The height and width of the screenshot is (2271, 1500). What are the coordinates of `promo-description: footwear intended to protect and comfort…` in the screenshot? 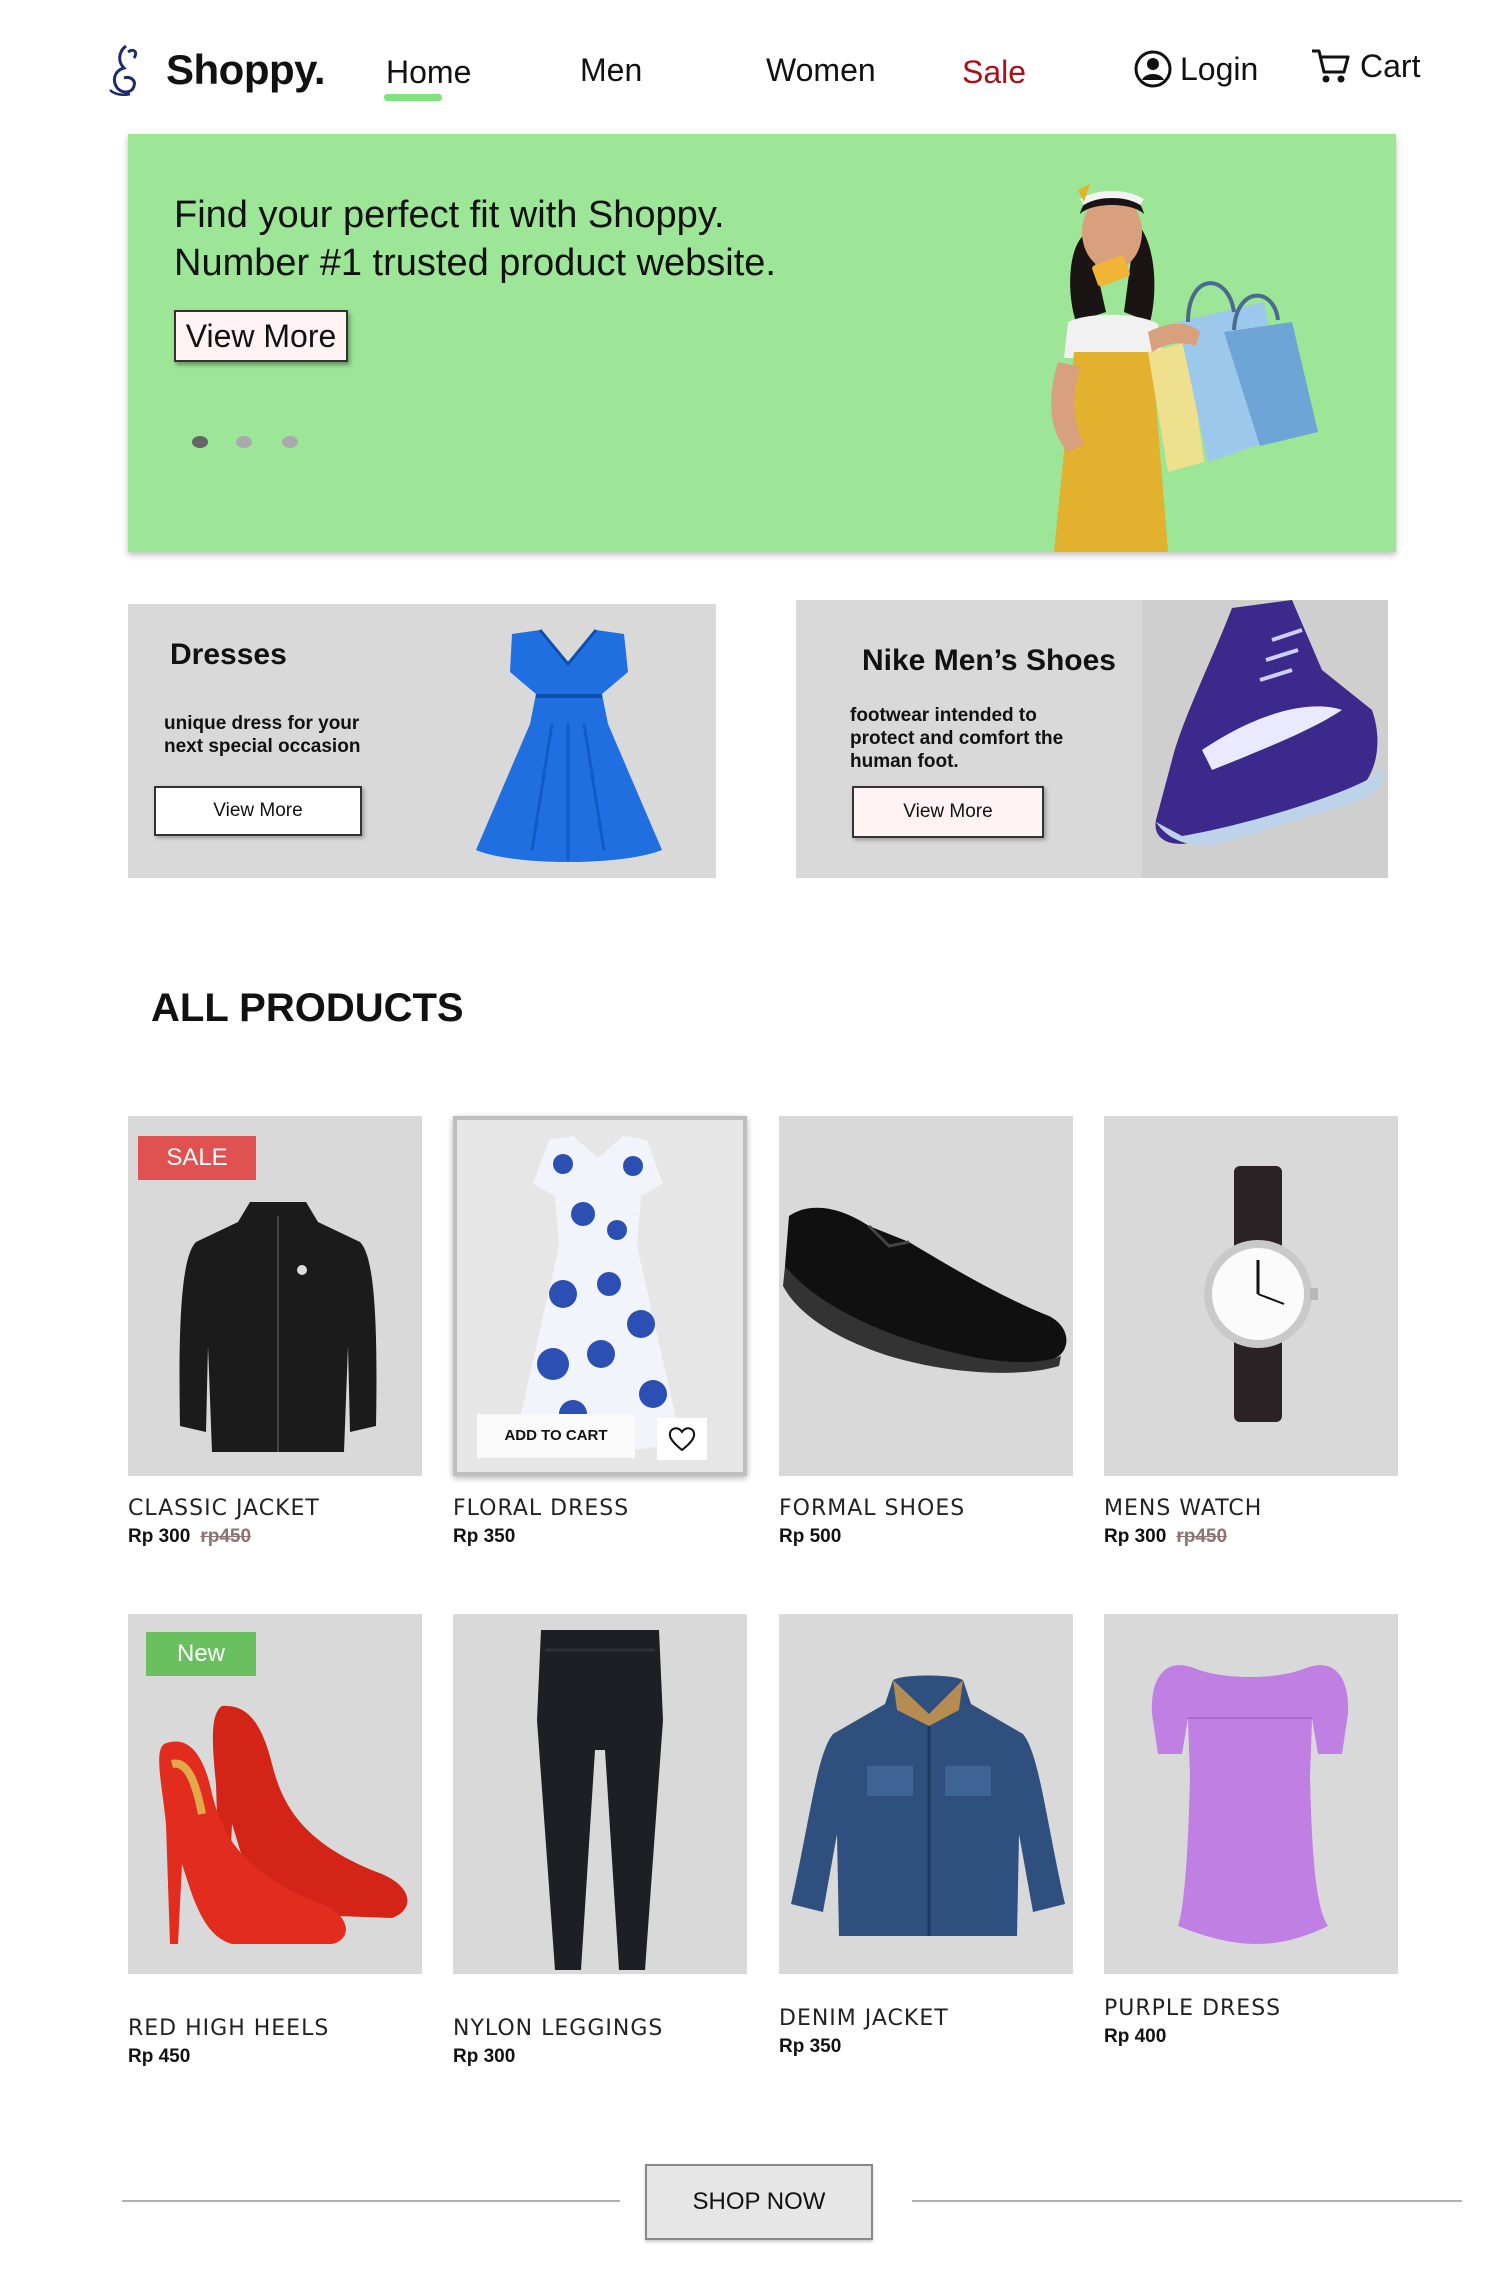 It's located at (957, 738).